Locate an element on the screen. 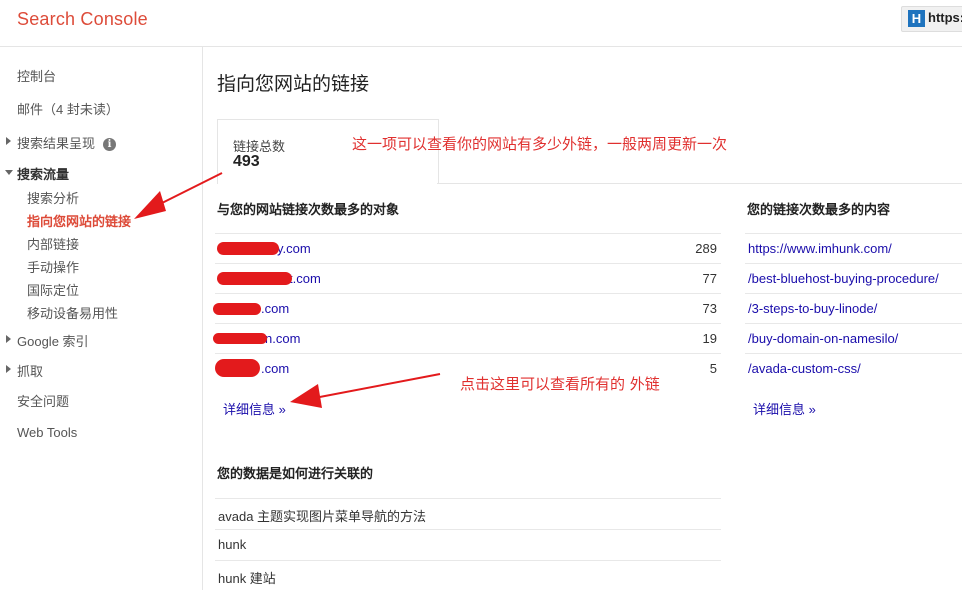 This screenshot has width=962, height=591. sidebar-item-mobile-usability: 移动设备易用性 is located at coordinates (72, 312).